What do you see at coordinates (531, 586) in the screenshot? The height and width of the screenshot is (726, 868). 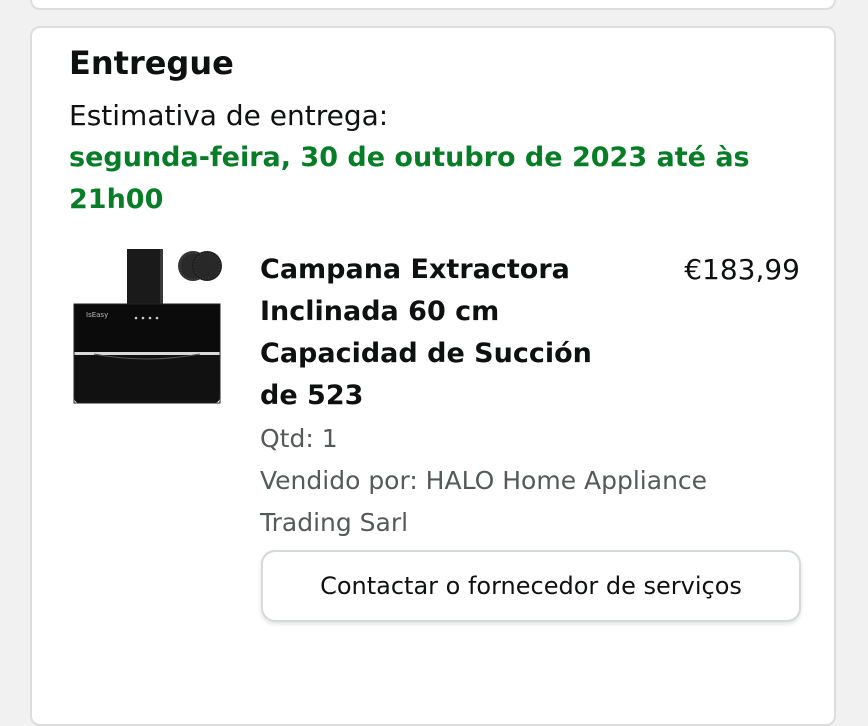 I see `contact-service-provider-button: Contactar o fornecedor de serviços` at bounding box center [531, 586].